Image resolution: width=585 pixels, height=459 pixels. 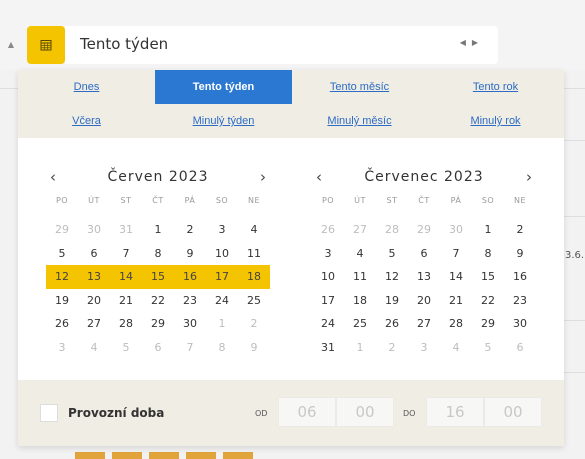 I want to click on date-range-field: Tento týden ◀▶, so click(x=281, y=45).